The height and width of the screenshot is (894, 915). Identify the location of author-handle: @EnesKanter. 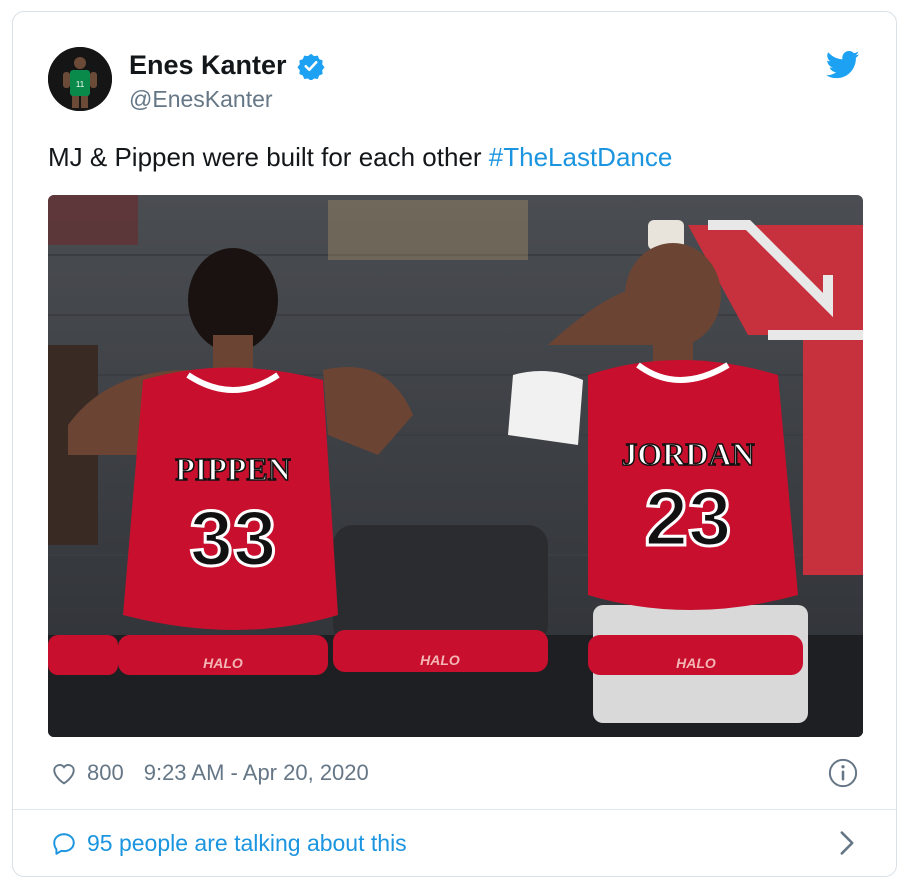
(201, 99).